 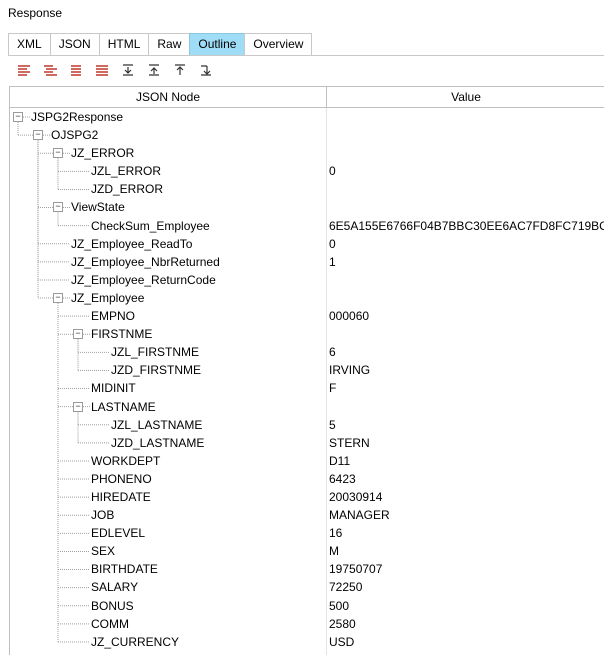 What do you see at coordinates (49, 71) in the screenshot?
I see `collapse-all-button` at bounding box center [49, 71].